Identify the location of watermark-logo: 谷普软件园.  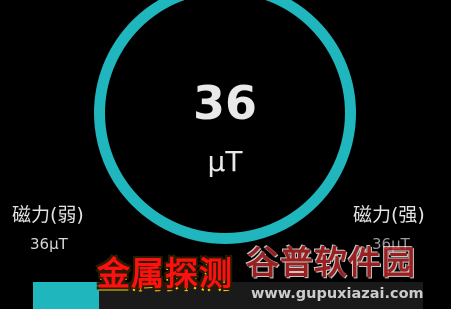
(331, 262).